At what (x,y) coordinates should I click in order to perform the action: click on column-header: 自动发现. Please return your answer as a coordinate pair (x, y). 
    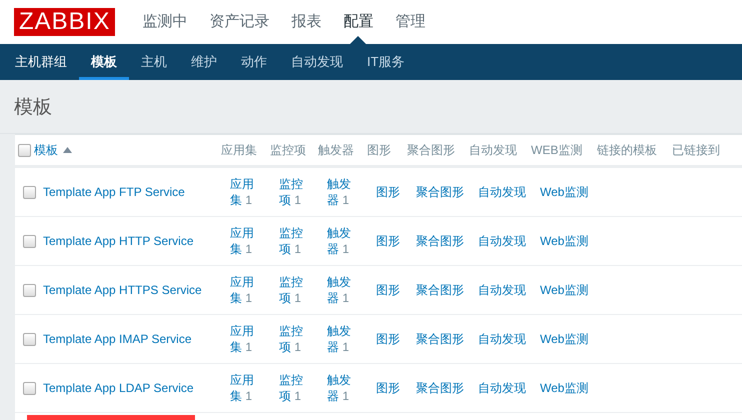
    Looking at the image, I should click on (493, 150).